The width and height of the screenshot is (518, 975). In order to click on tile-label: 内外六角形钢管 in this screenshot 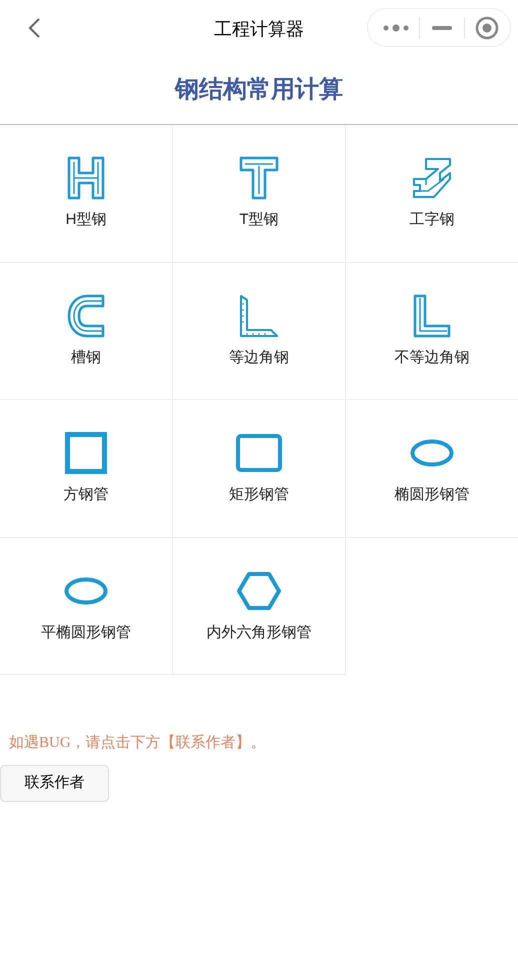, I will do `click(259, 632)`.